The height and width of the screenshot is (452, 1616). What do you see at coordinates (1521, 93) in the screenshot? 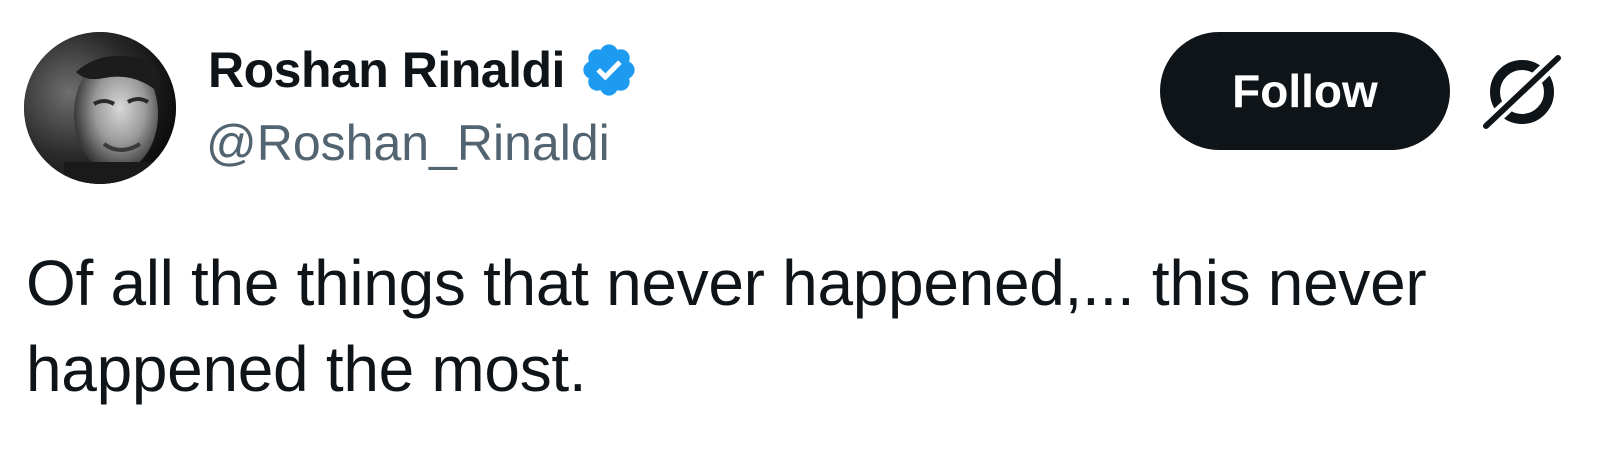
I see `grok-icon` at bounding box center [1521, 93].